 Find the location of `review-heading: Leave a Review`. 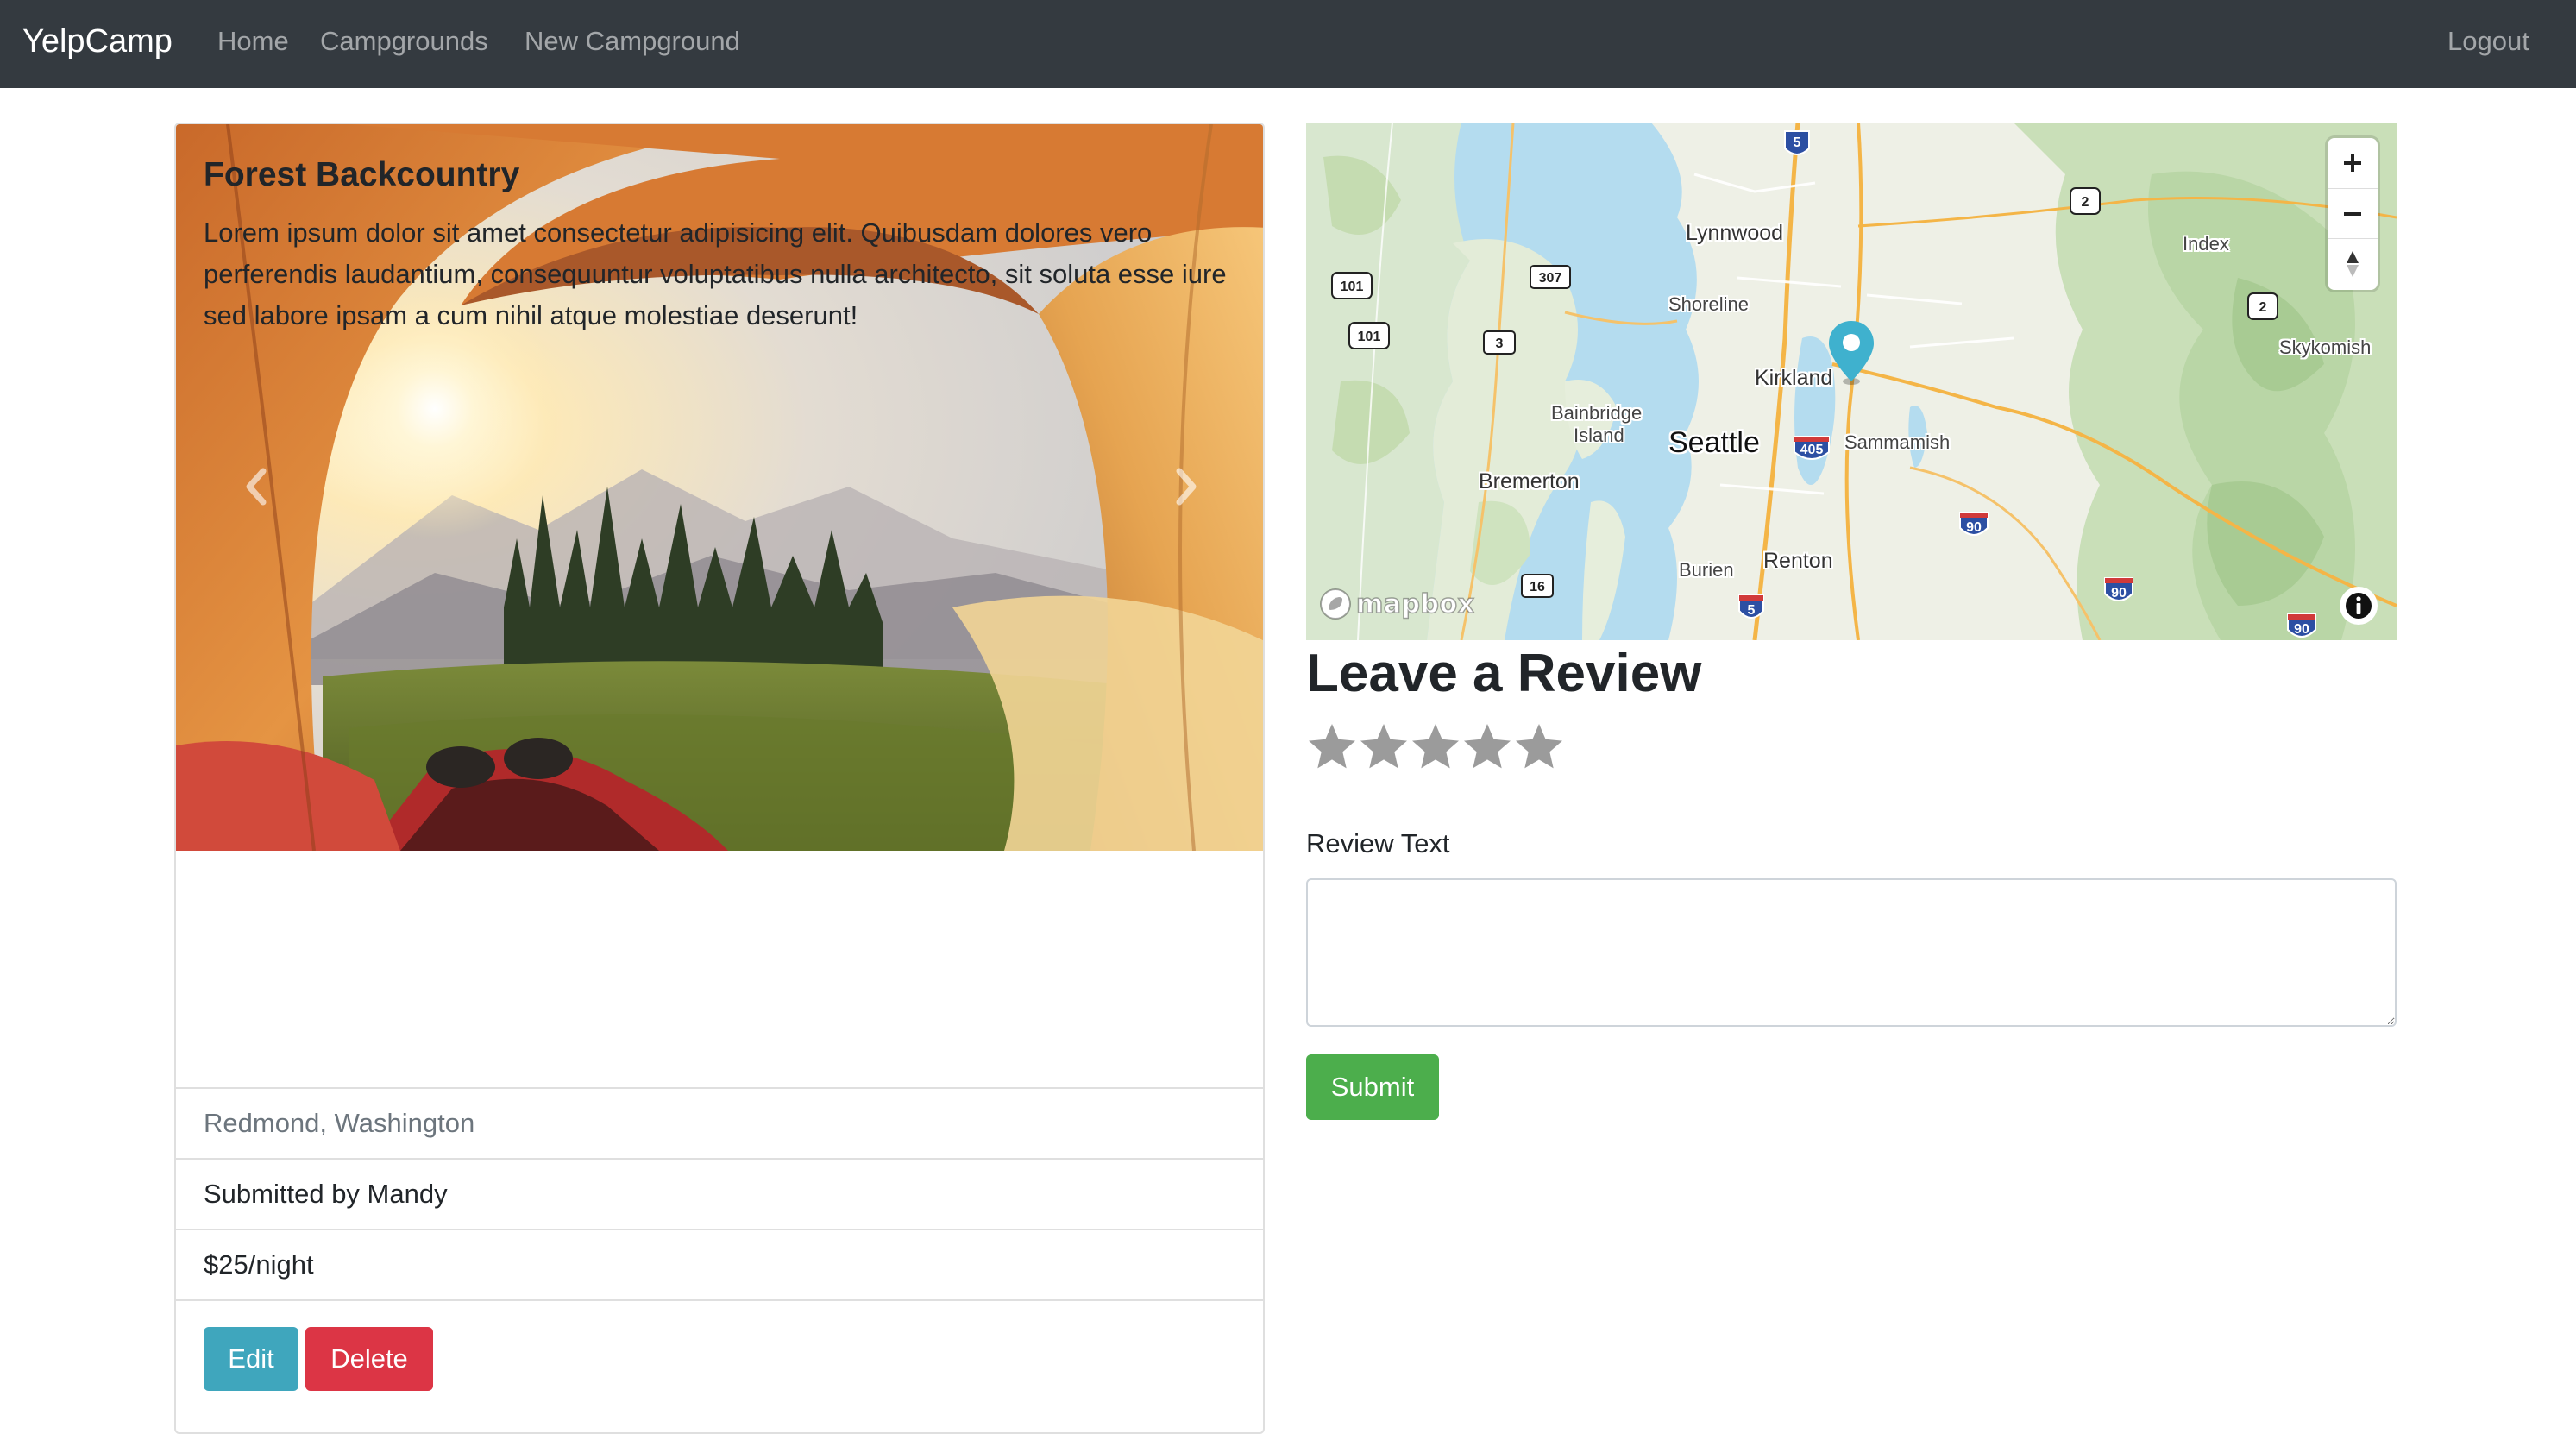

review-heading: Leave a Review is located at coordinates (1504, 673).